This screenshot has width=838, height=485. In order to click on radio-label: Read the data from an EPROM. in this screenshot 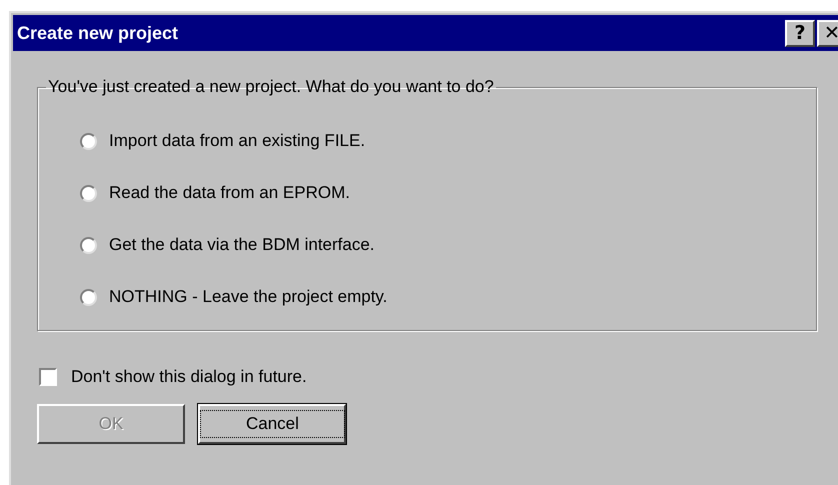, I will do `click(229, 193)`.